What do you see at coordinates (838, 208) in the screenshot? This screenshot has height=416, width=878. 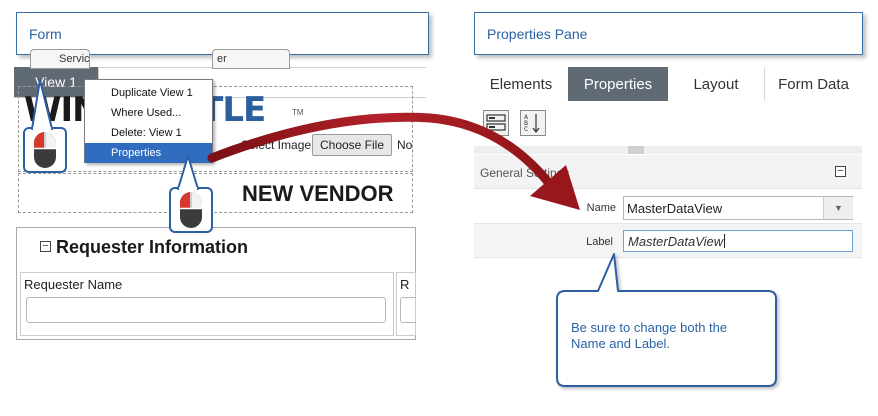 I see `chevron-down-icon: ▼` at bounding box center [838, 208].